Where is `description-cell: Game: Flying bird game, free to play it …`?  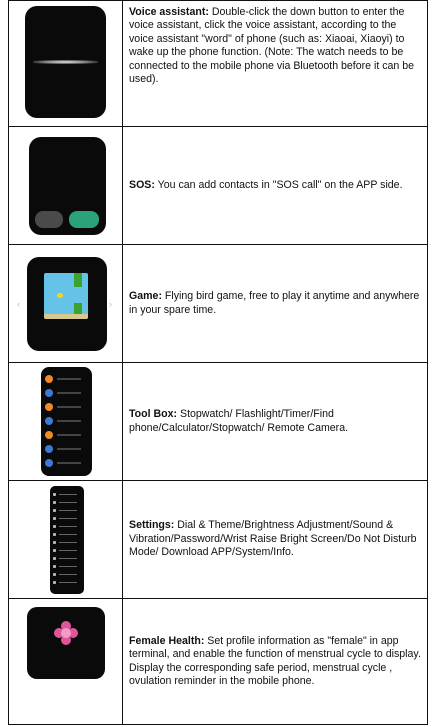
description-cell: Game: Flying bird game, free to play it … is located at coordinates (275, 303).